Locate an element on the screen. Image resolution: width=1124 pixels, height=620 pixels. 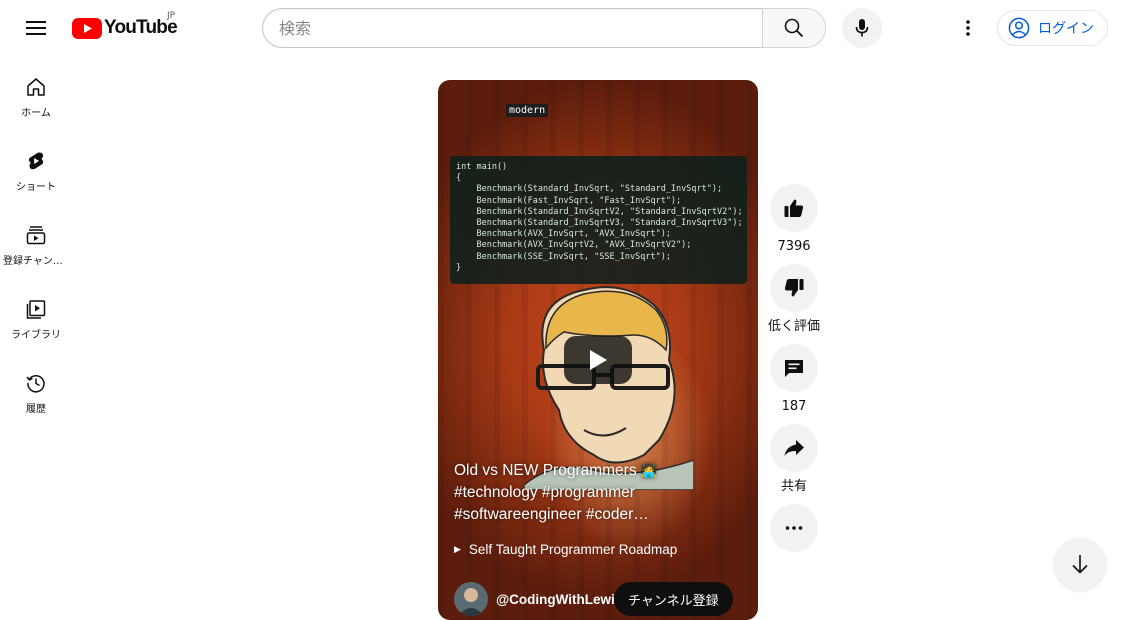
youtube-play-logo-icon is located at coordinates (87, 28).